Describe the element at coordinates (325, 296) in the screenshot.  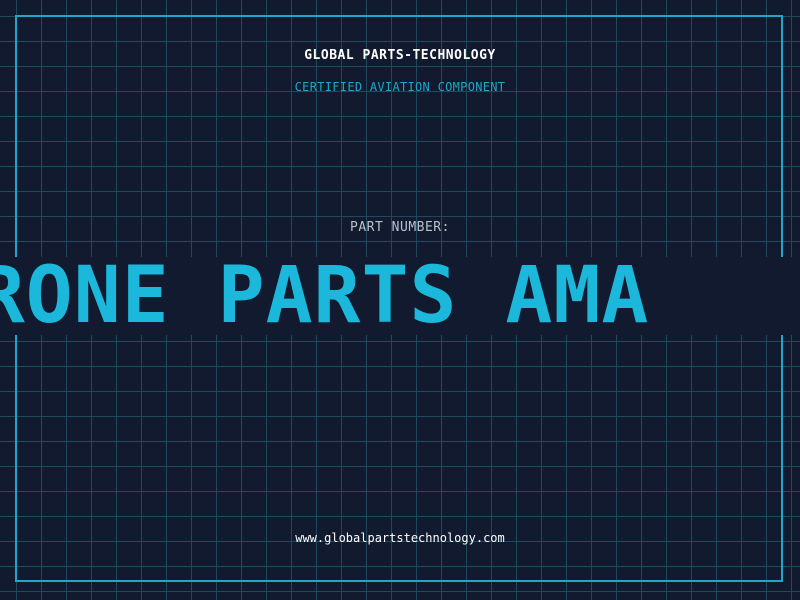
I see `scrolling-part-text: OP DRONE PARTS AMA` at that location.